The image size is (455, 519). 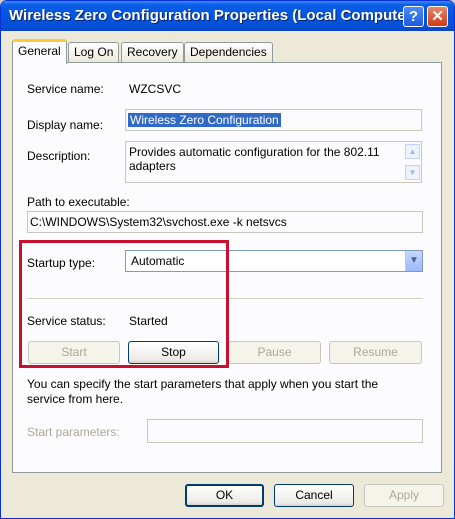 I want to click on close-icon: ✕, so click(x=437, y=16).